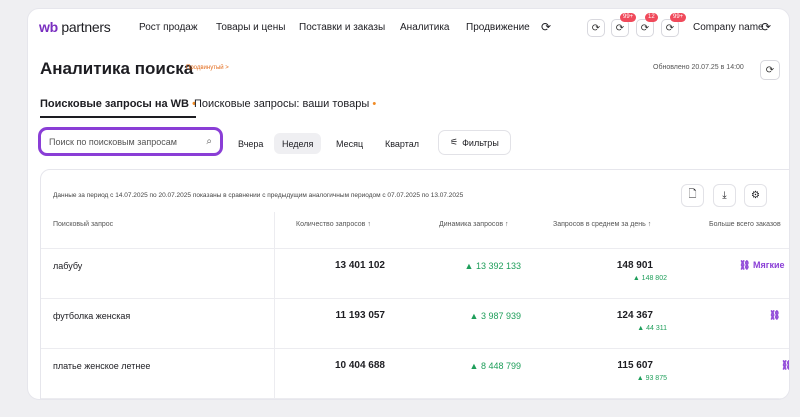 The height and width of the screenshot is (417, 800). Describe the element at coordinates (117, 68) in the screenshot. I see `page-title: Аналитика поиска` at that location.